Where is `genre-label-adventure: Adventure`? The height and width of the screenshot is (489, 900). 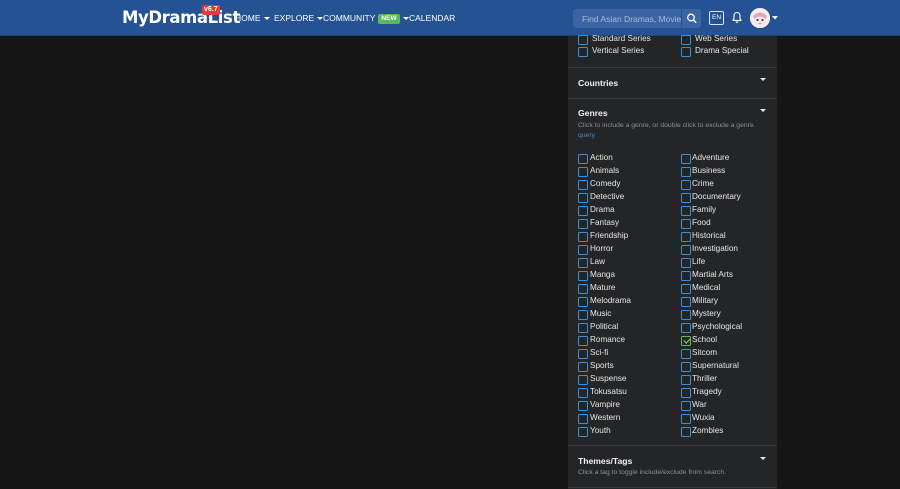 genre-label-adventure: Adventure is located at coordinates (710, 158).